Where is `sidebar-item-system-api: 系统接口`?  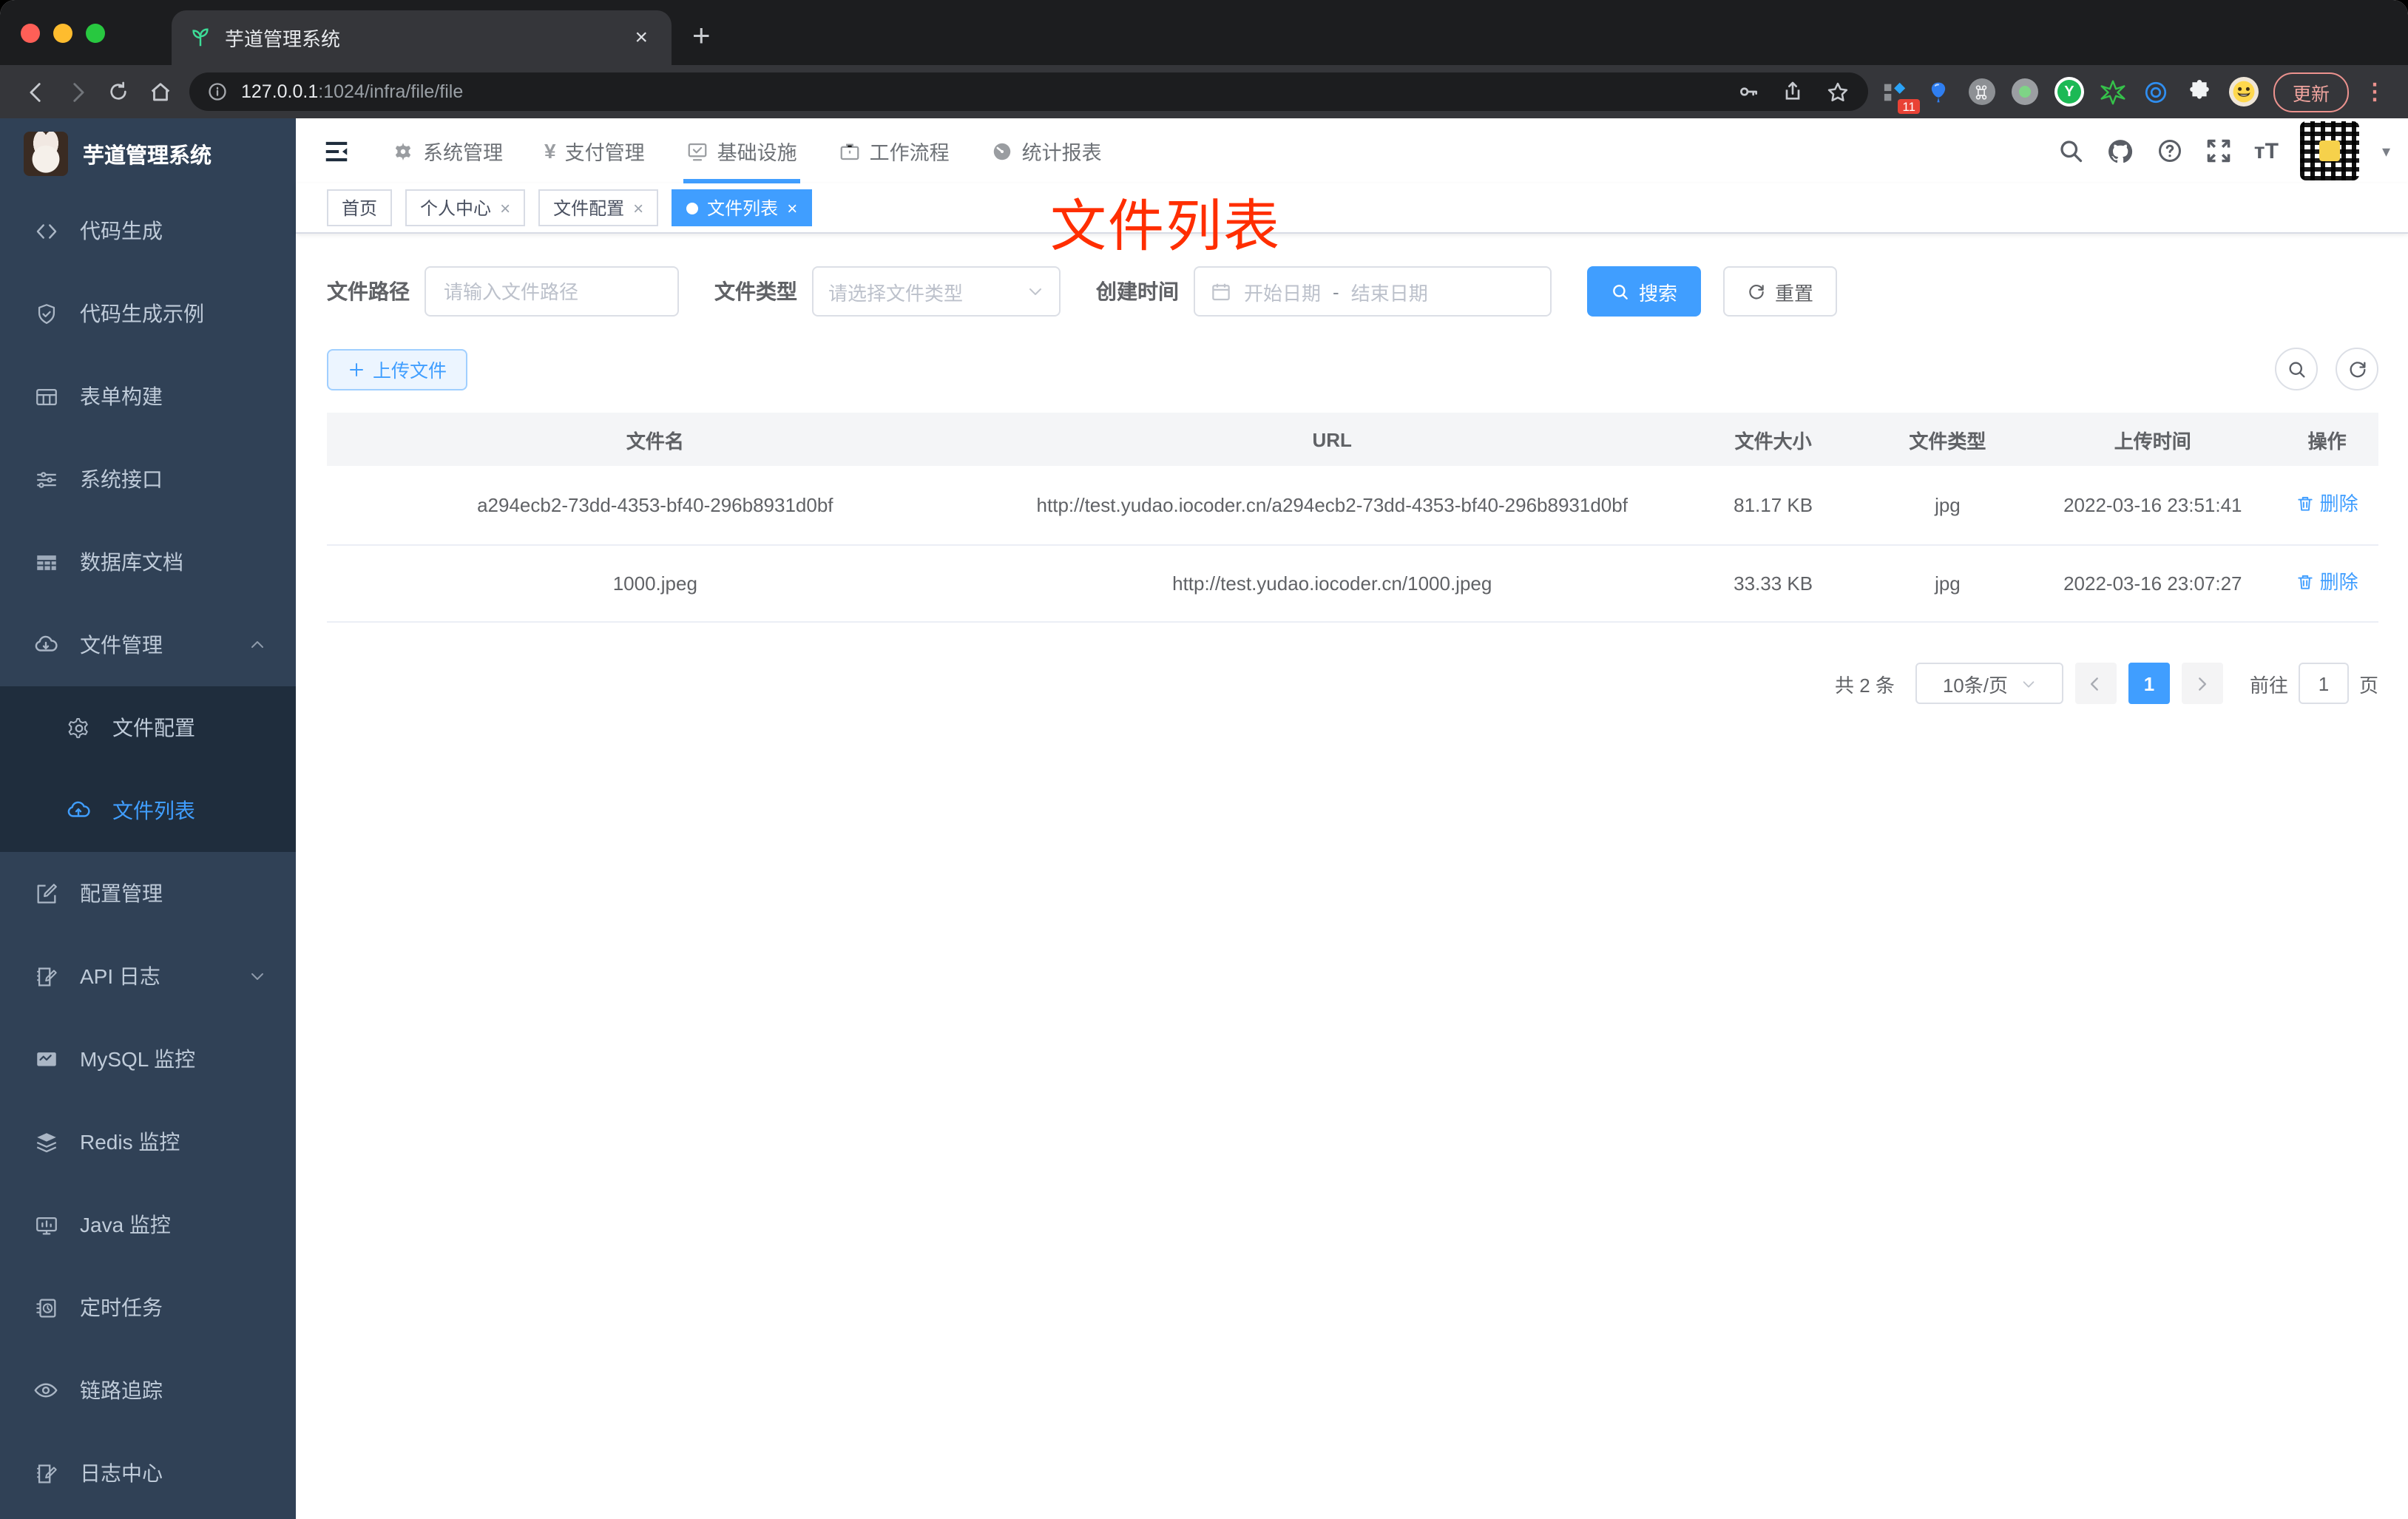
sidebar-item-system-api: 系统接口 is located at coordinates (148, 479).